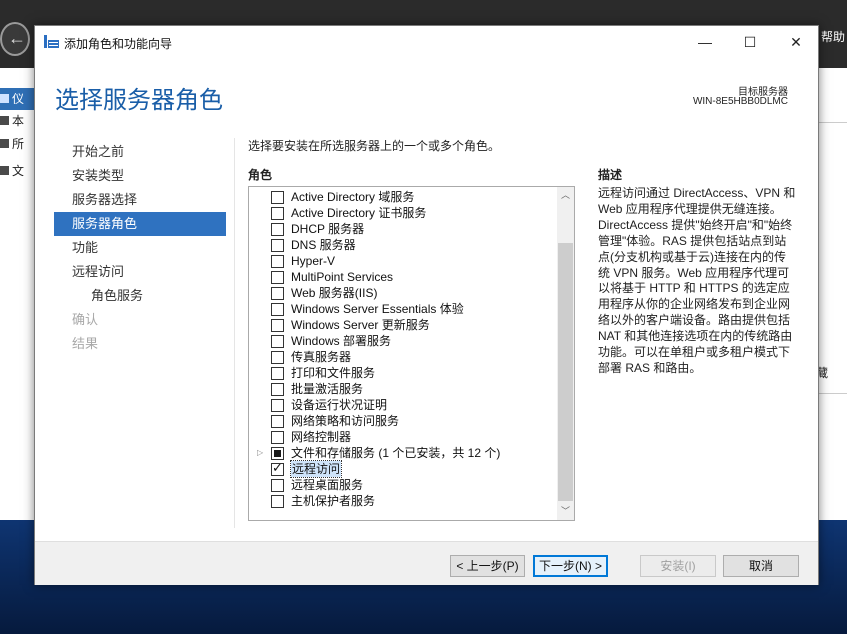 This screenshot has width=847, height=634. I want to click on nav-item-label: 所, so click(18, 144).